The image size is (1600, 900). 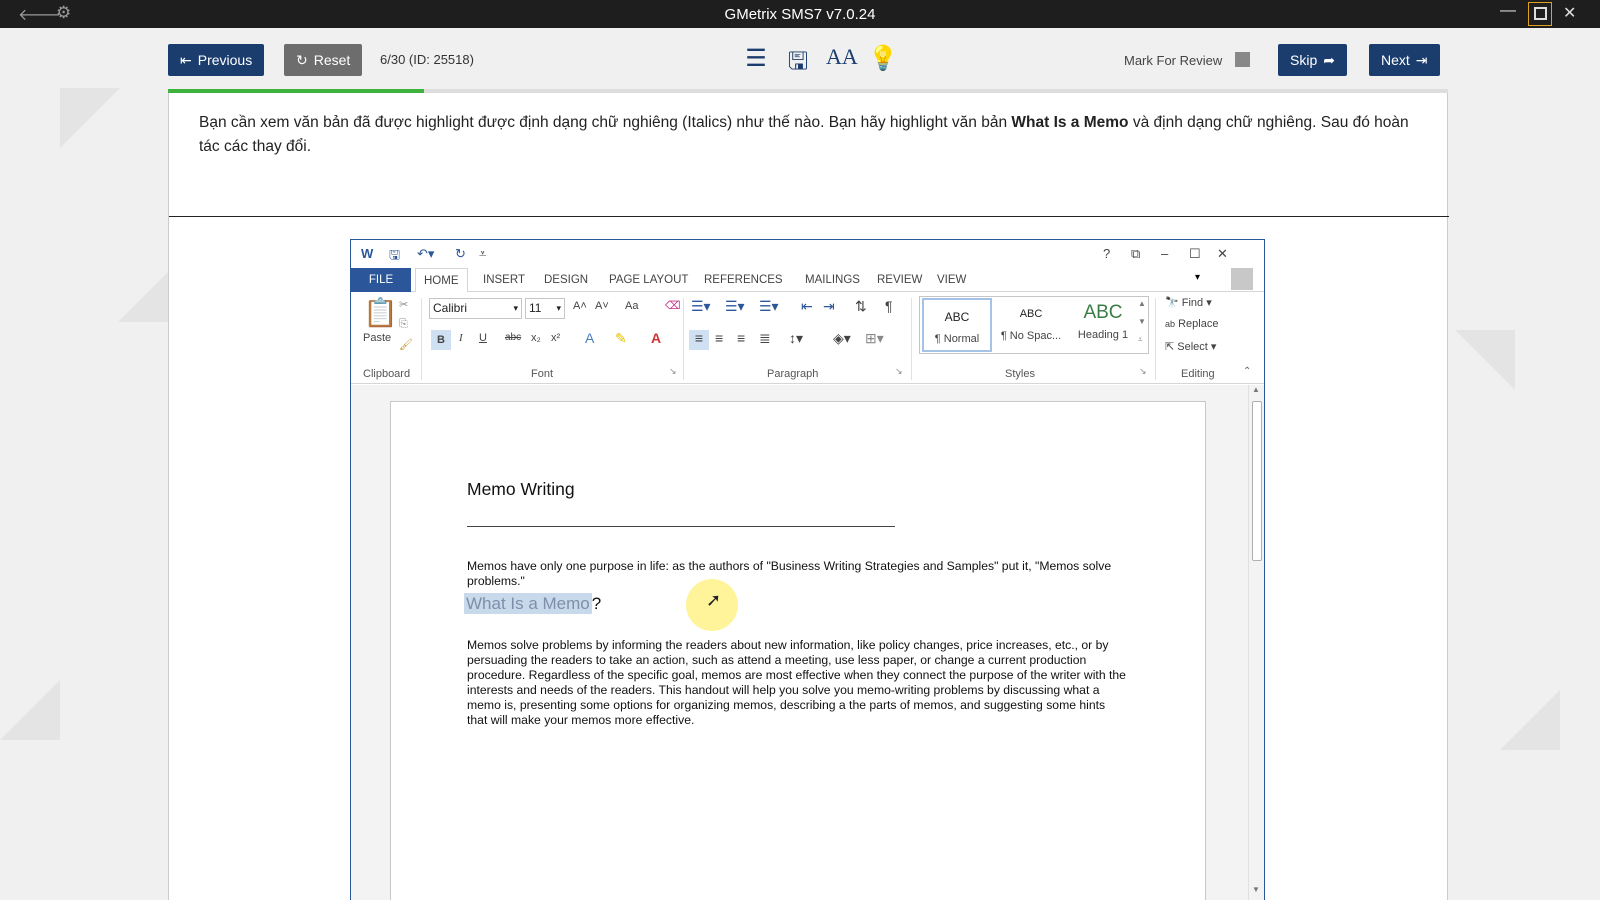 What do you see at coordinates (951, 280) in the screenshot?
I see `tab-view: VIEW` at bounding box center [951, 280].